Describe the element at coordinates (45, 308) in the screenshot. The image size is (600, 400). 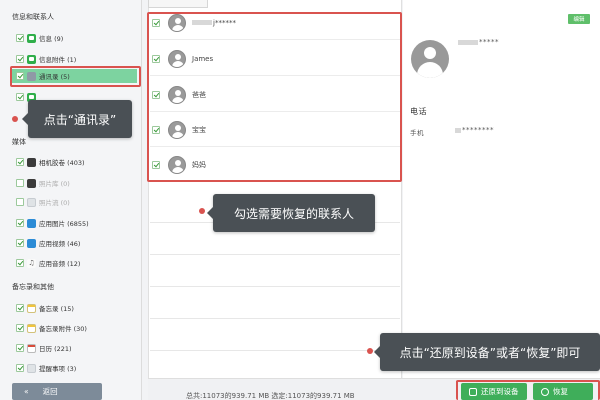
I see `sidebar-item-notes: 备忘录 (15)` at that location.